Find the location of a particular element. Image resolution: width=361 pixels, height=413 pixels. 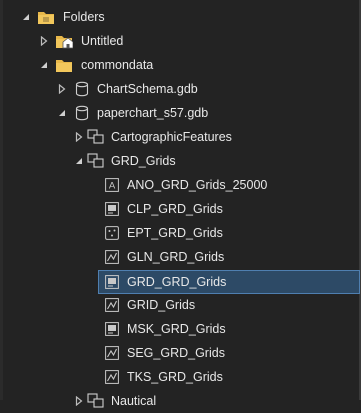

feature-class-item: TKS_GRD_Grids is located at coordinates (179, 377).